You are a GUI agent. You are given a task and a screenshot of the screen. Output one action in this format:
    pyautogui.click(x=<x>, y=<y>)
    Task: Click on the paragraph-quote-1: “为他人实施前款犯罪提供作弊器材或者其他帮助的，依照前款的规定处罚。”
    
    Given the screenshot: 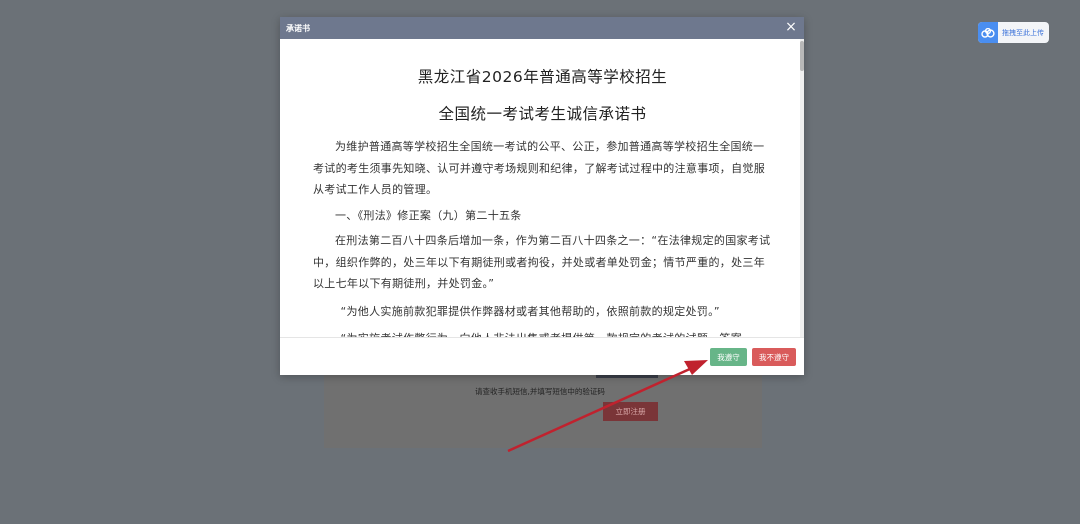 What is the action you would take?
    pyautogui.click(x=530, y=311)
    